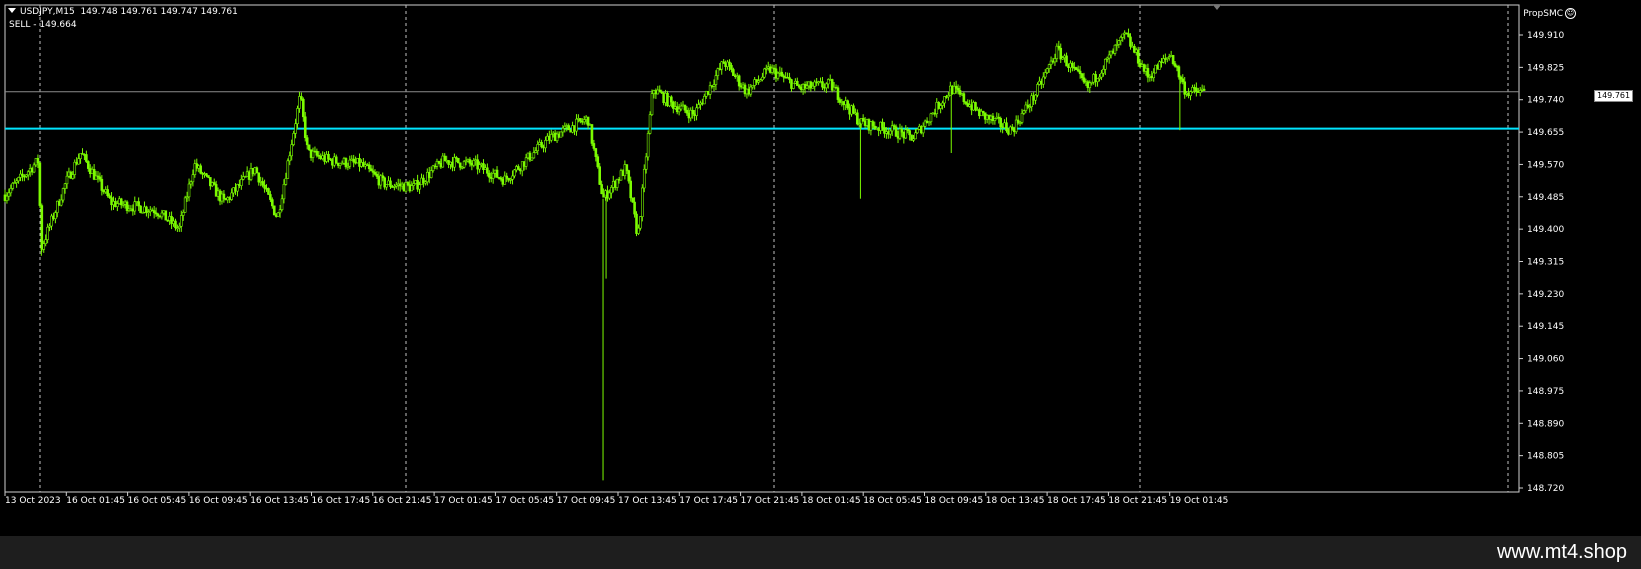  Describe the element at coordinates (524, 501) in the screenshot. I see `time-axis-label: 17 Oct 05:45` at that location.